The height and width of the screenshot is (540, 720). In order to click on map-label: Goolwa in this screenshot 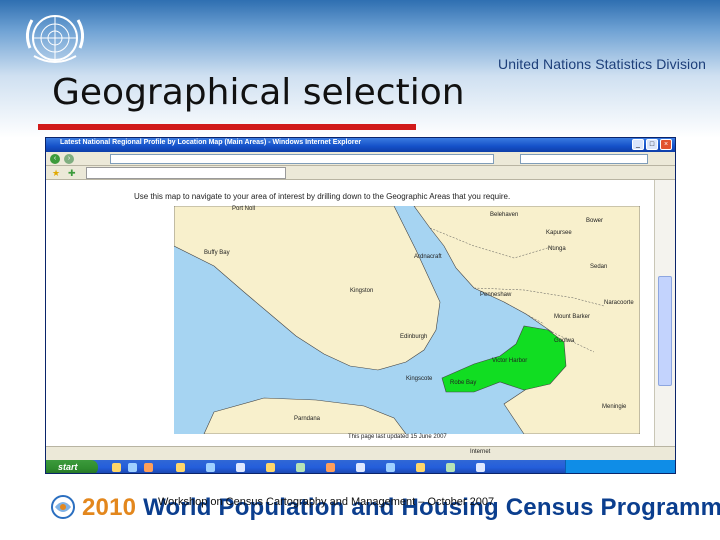, I will do `click(564, 341)`.